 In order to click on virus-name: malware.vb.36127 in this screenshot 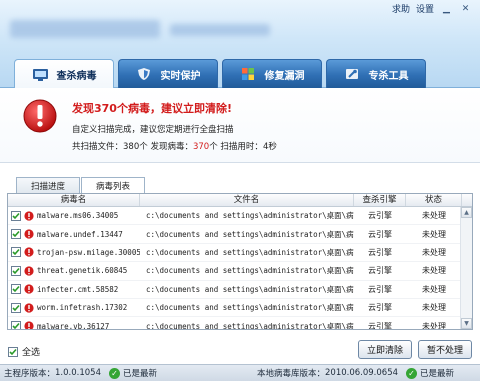, I will do `click(73, 325)`.